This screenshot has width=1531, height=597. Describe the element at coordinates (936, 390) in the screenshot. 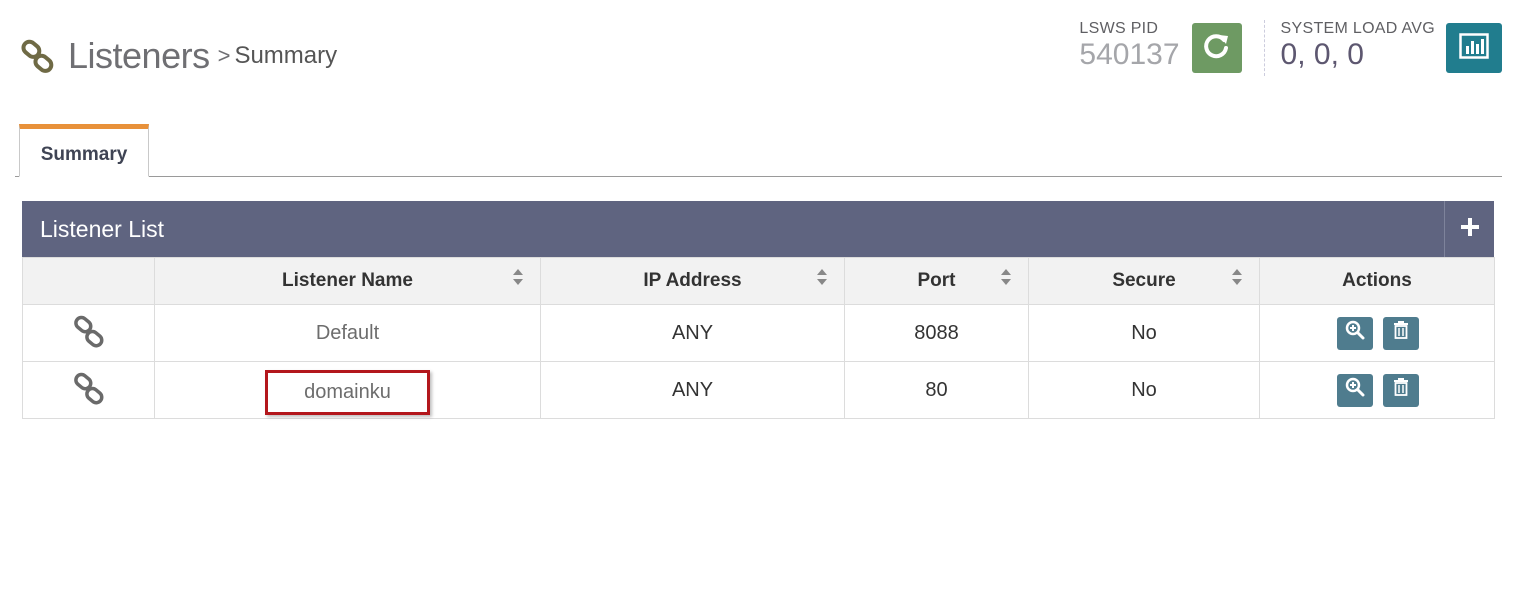

I see `port: 80` at that location.